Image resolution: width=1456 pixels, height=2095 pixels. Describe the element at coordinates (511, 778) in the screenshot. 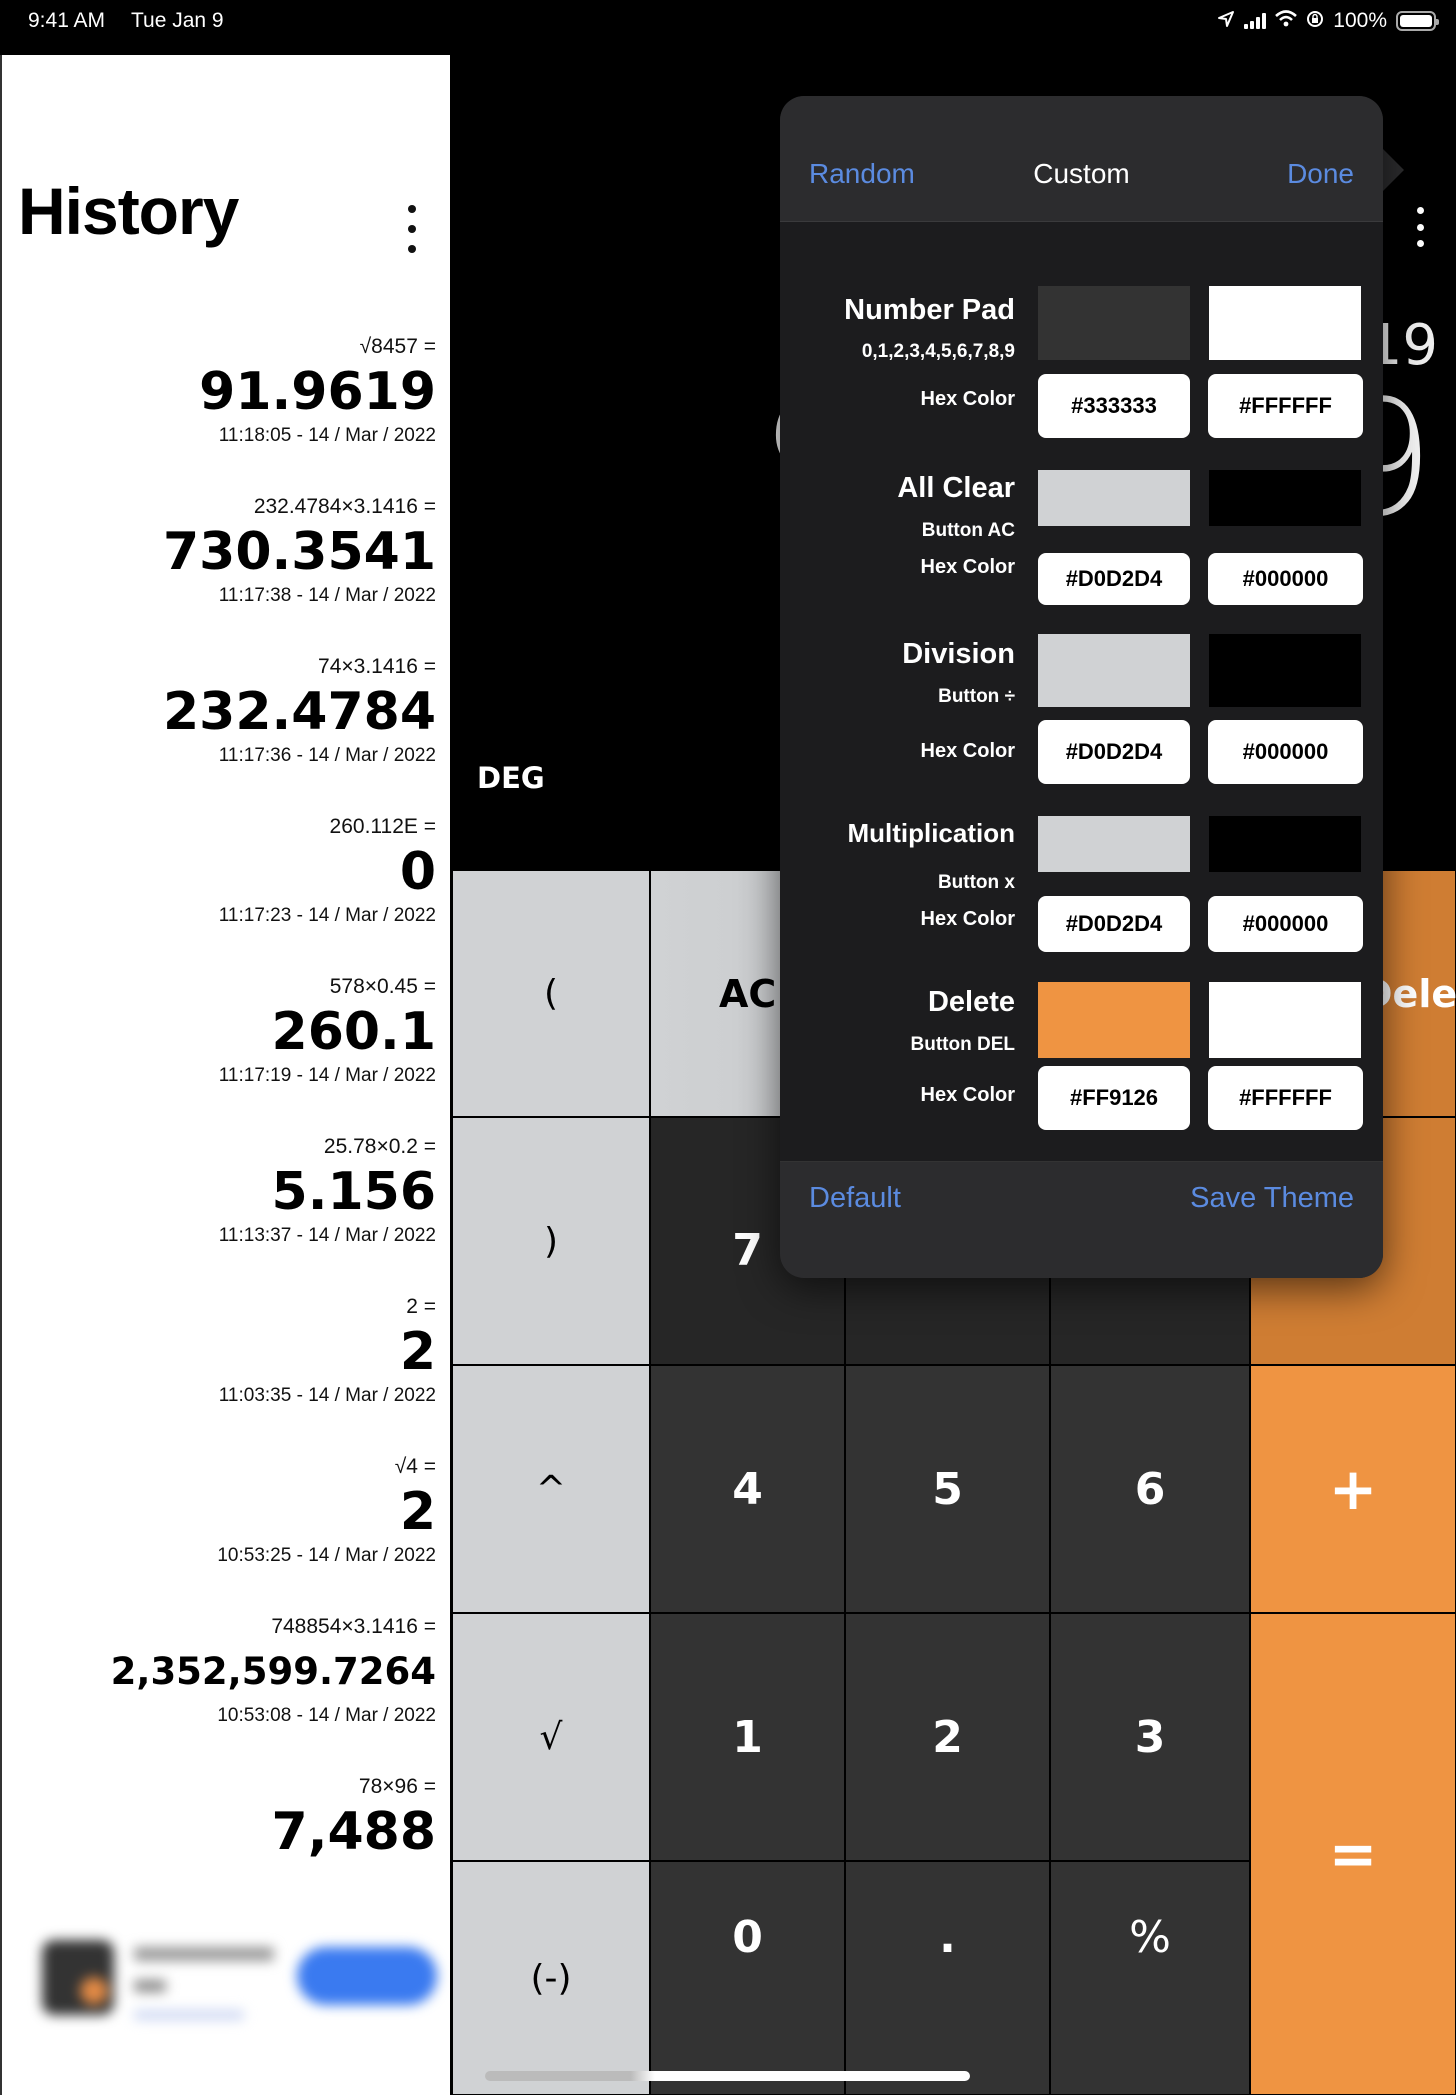

I see `angle-mode-label: DEG` at that location.